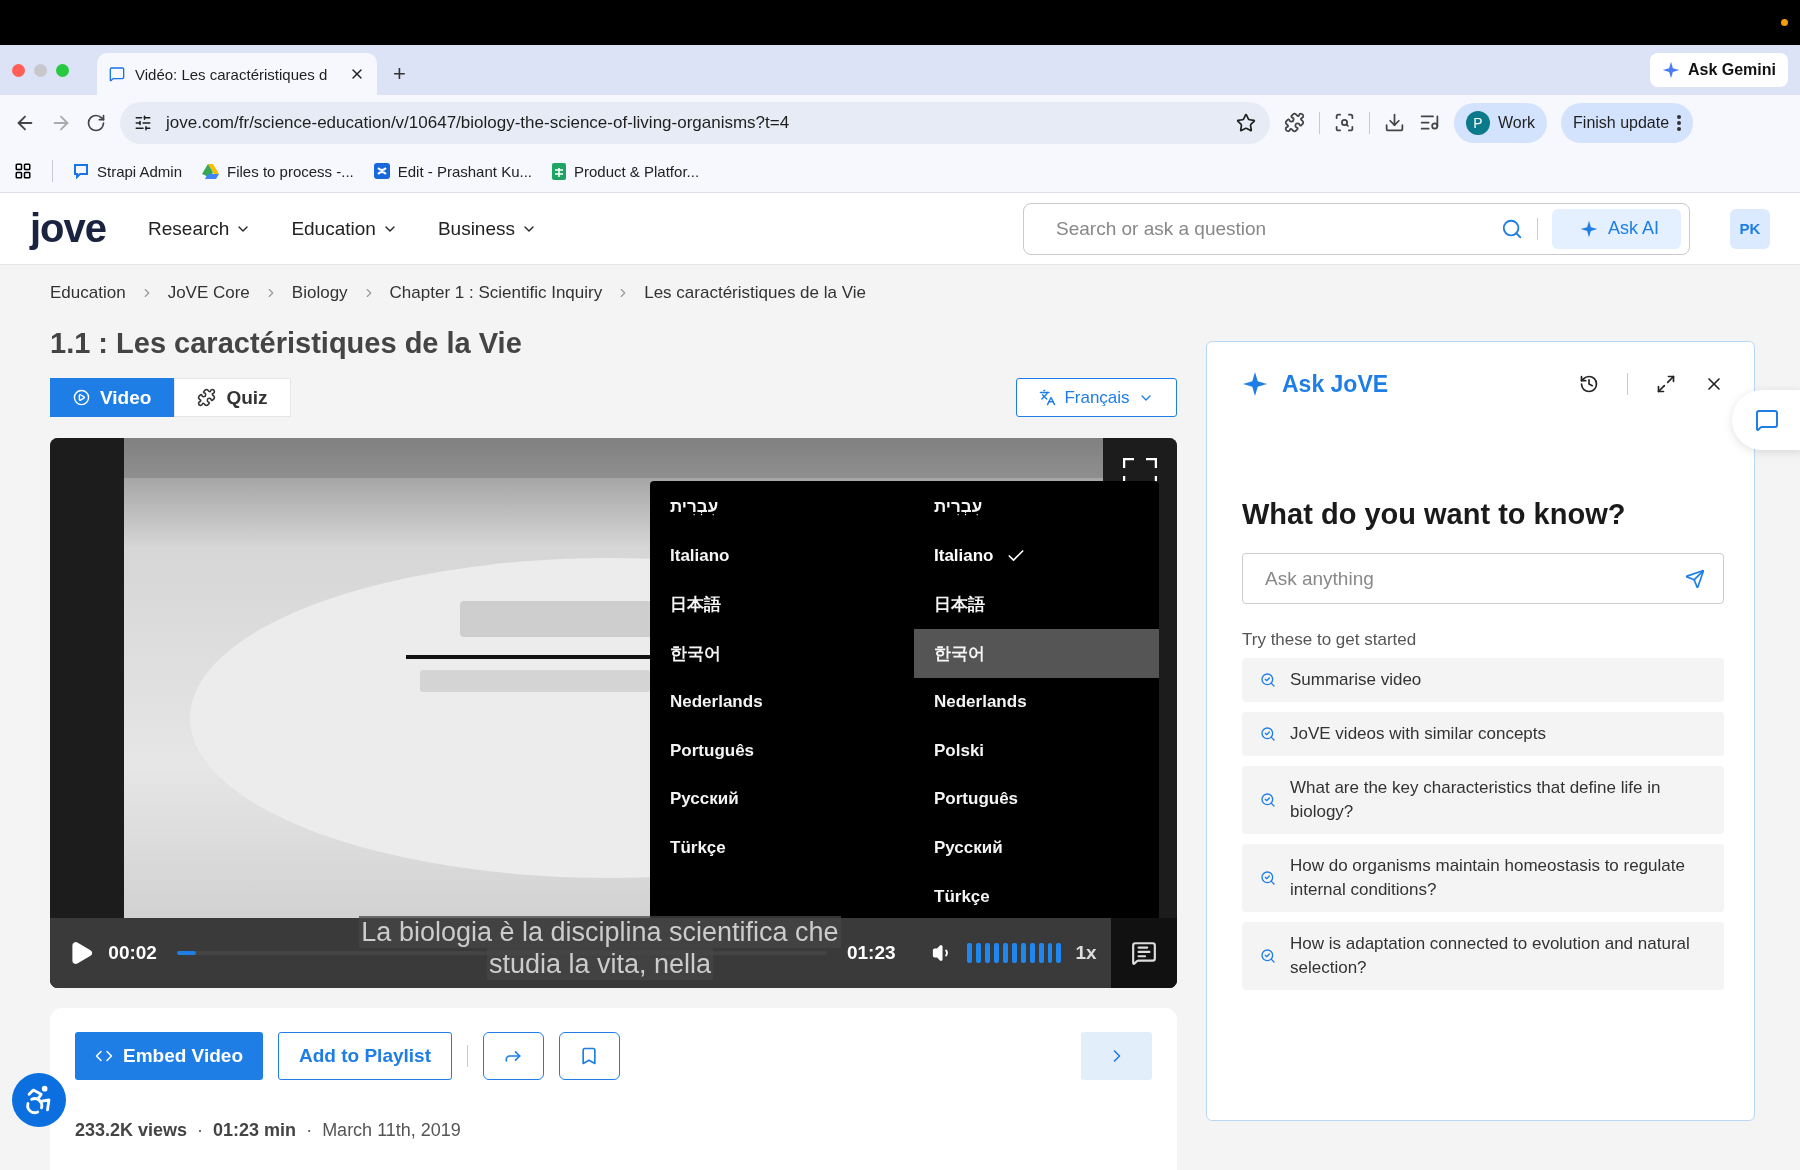  I want to click on jove-logo: jove, so click(68, 228).